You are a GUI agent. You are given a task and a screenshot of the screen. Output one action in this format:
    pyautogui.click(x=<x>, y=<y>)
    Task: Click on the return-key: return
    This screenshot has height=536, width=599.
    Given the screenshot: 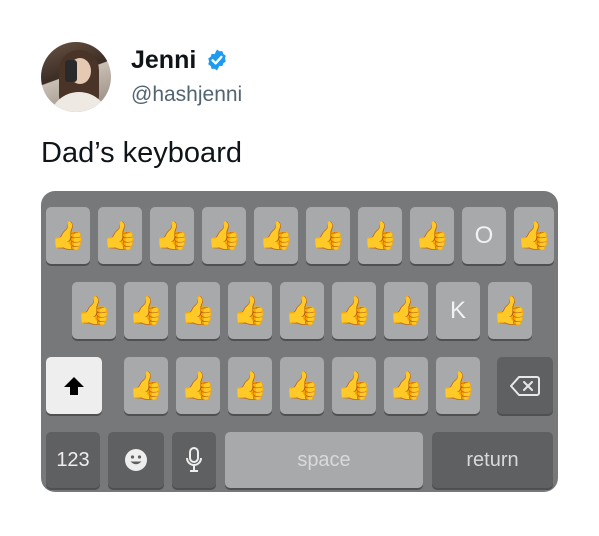 What is the action you would take?
    pyautogui.click(x=492, y=460)
    